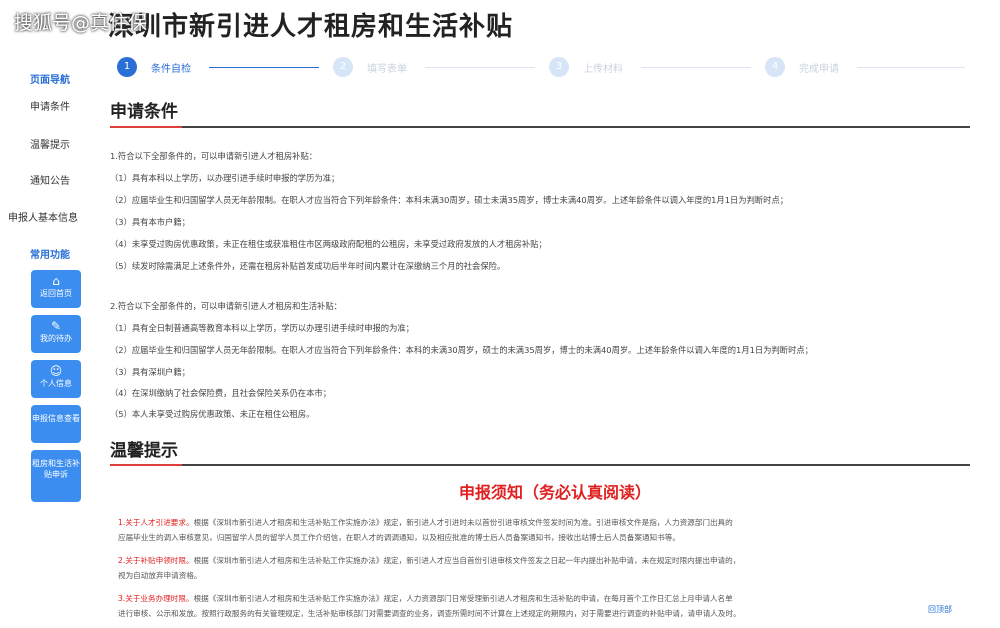 Image resolution: width=1000 pixels, height=628 pixels. I want to click on life-item: （1）具有全日制普通高等教育本科以上学历，学历以办理引进手续时申报的为准；, so click(262, 328).